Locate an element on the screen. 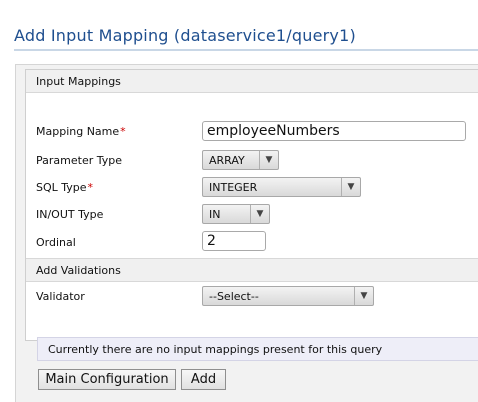  sql-type-label: SQL Type* is located at coordinates (65, 187).